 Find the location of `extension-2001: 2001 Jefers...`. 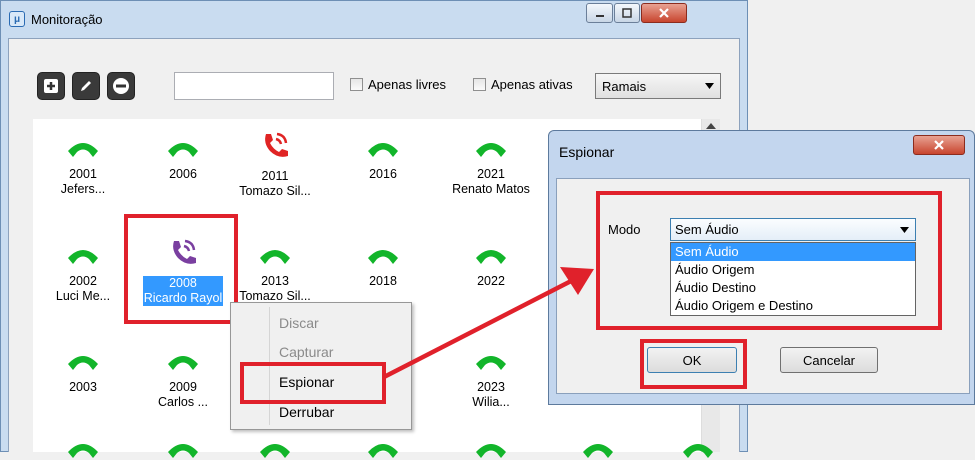

extension-2001: 2001 Jefers... is located at coordinates (83, 167).